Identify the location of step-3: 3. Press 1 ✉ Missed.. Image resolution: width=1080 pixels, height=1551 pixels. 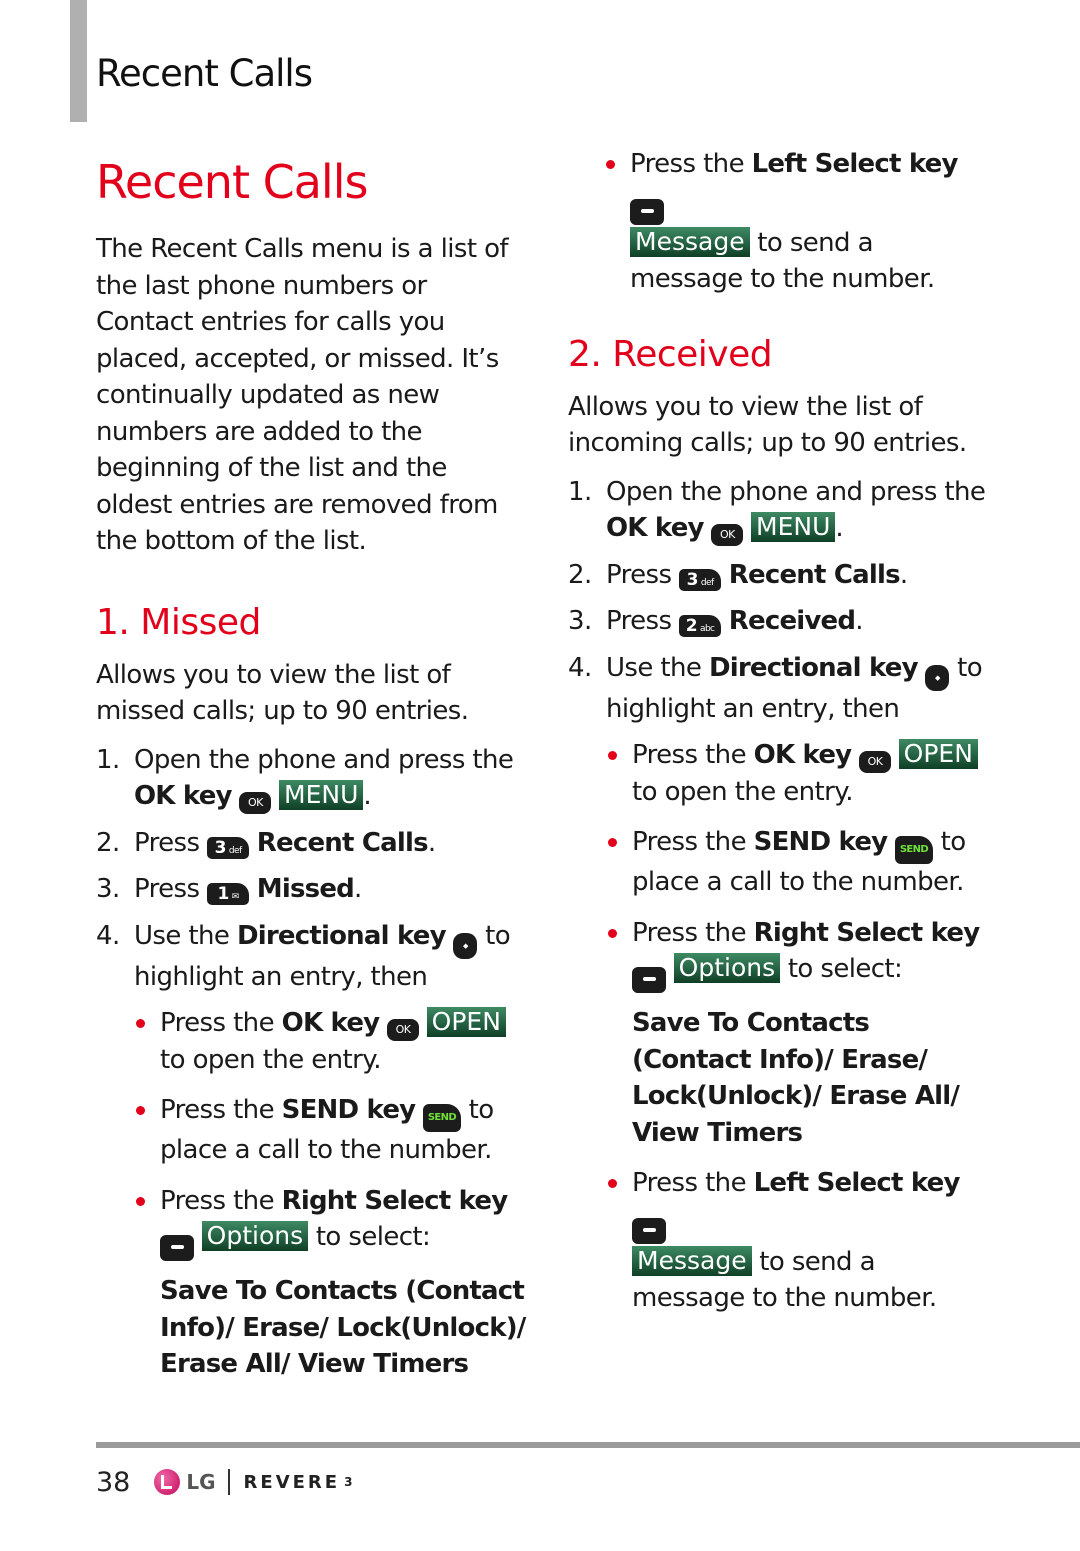
(229, 889).